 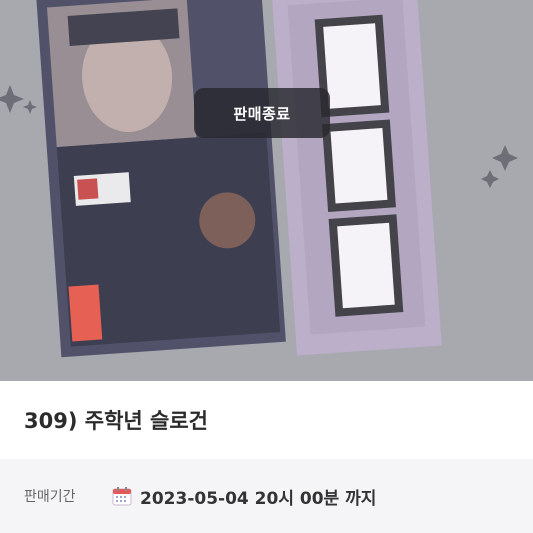 I want to click on product-title: 309) 주학년 슬로건, so click(x=116, y=421).